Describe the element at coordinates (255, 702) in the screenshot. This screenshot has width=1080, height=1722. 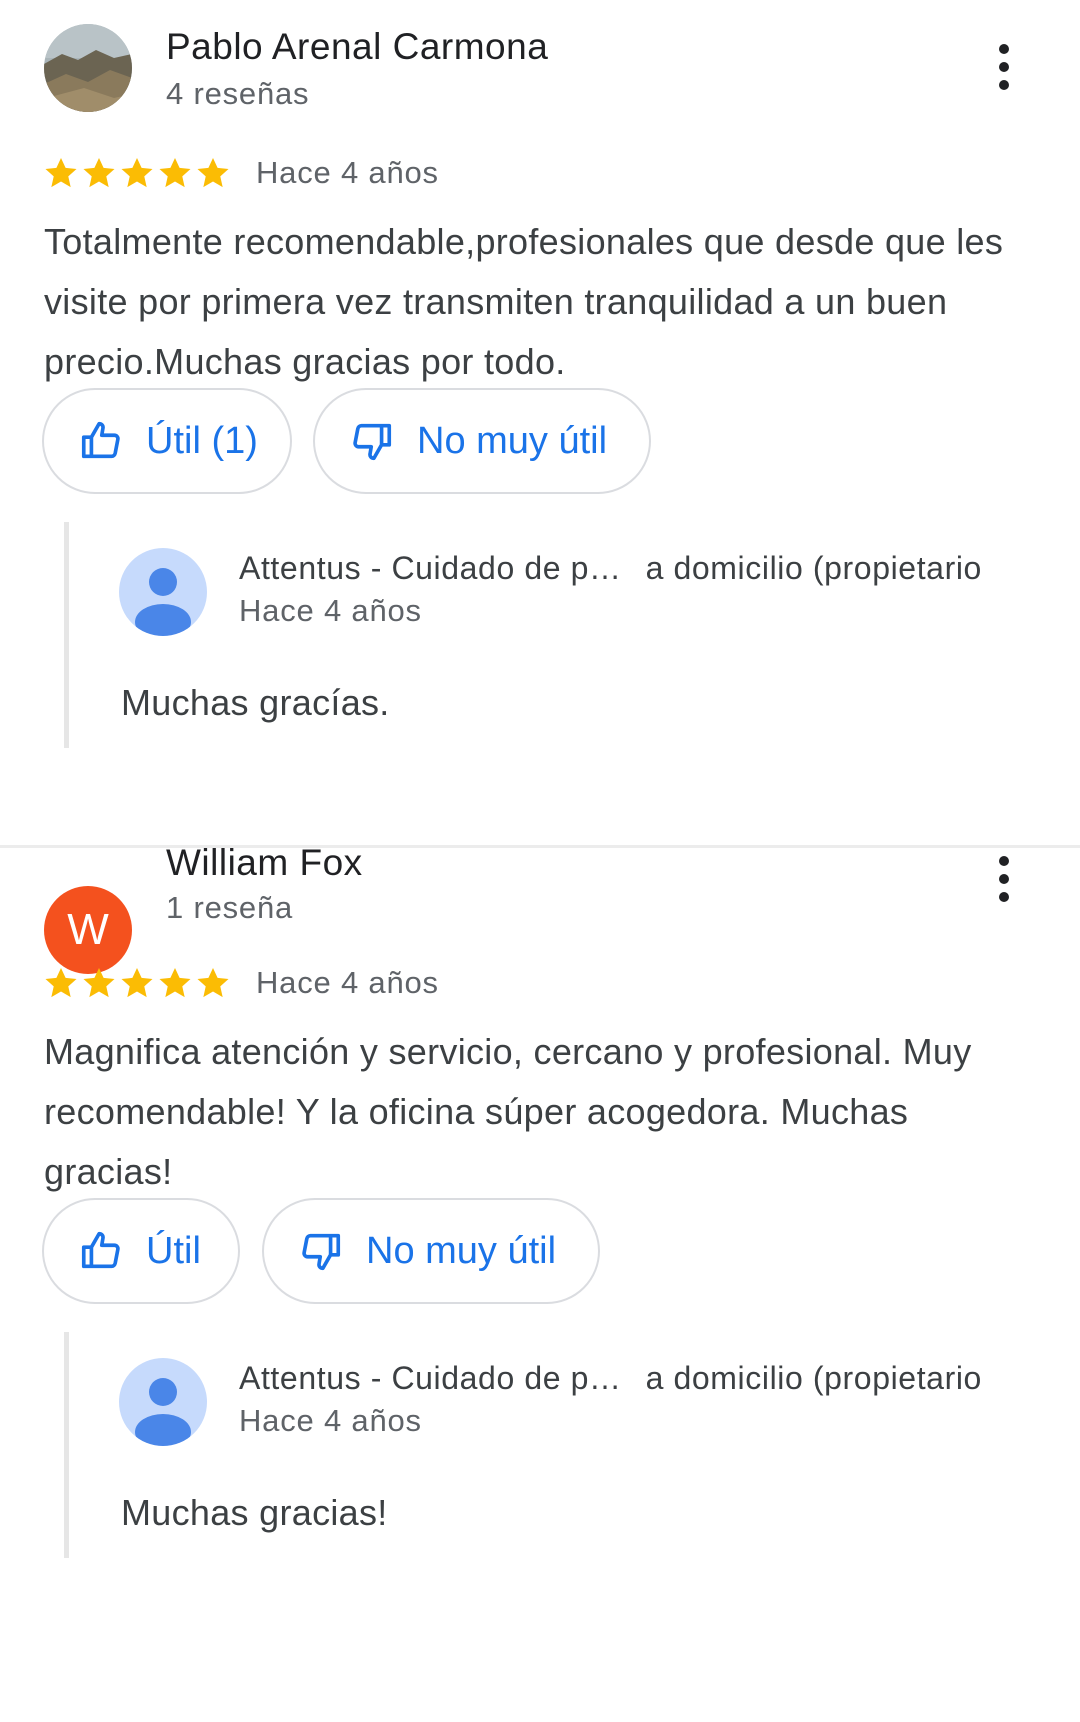
I see `owner-reply-text: Muchas gracías.` at that location.